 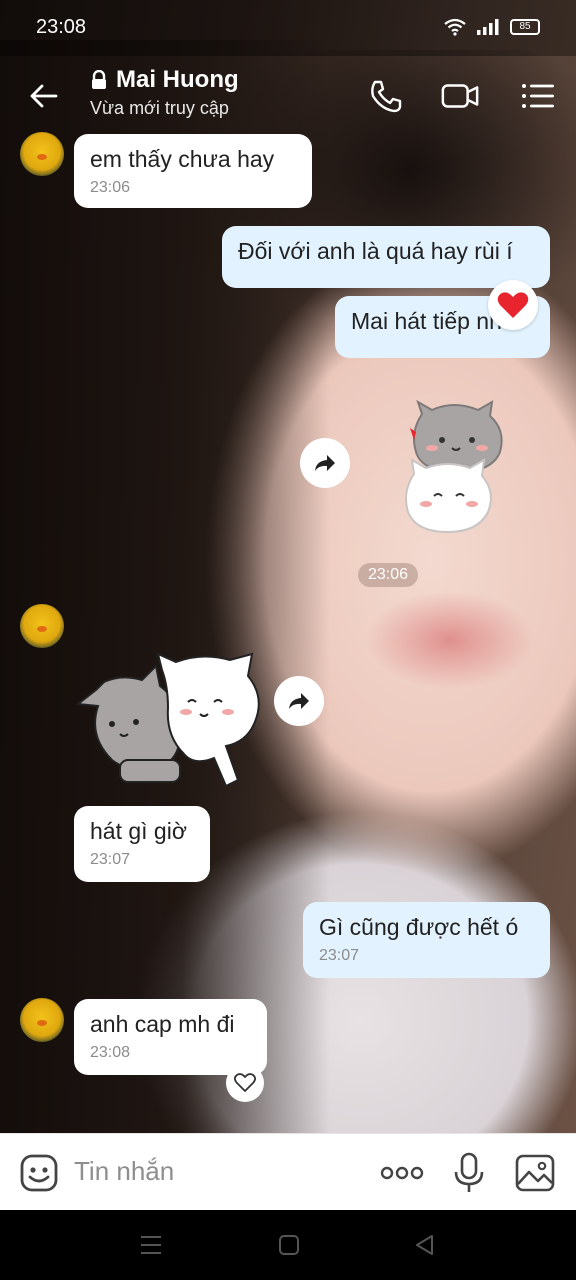 I want to click on message-bubble-incoming: anh cap mh đi 23:08, so click(x=170, y=1037).